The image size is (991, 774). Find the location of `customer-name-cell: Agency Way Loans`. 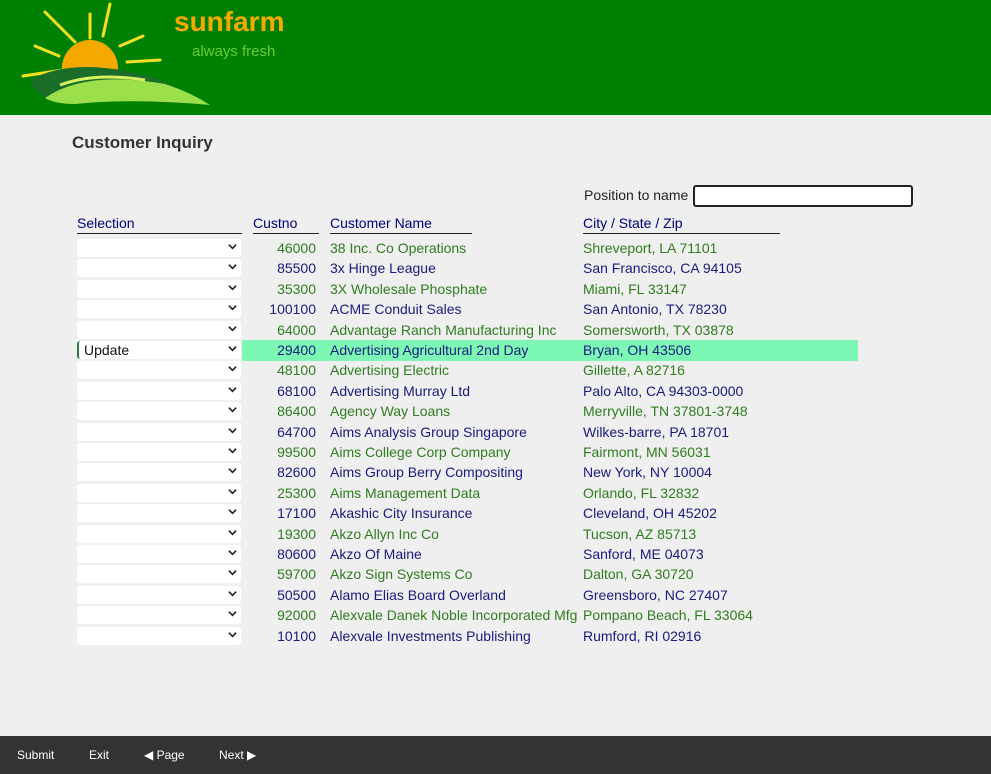

customer-name-cell: Agency Way Loans is located at coordinates (390, 411).